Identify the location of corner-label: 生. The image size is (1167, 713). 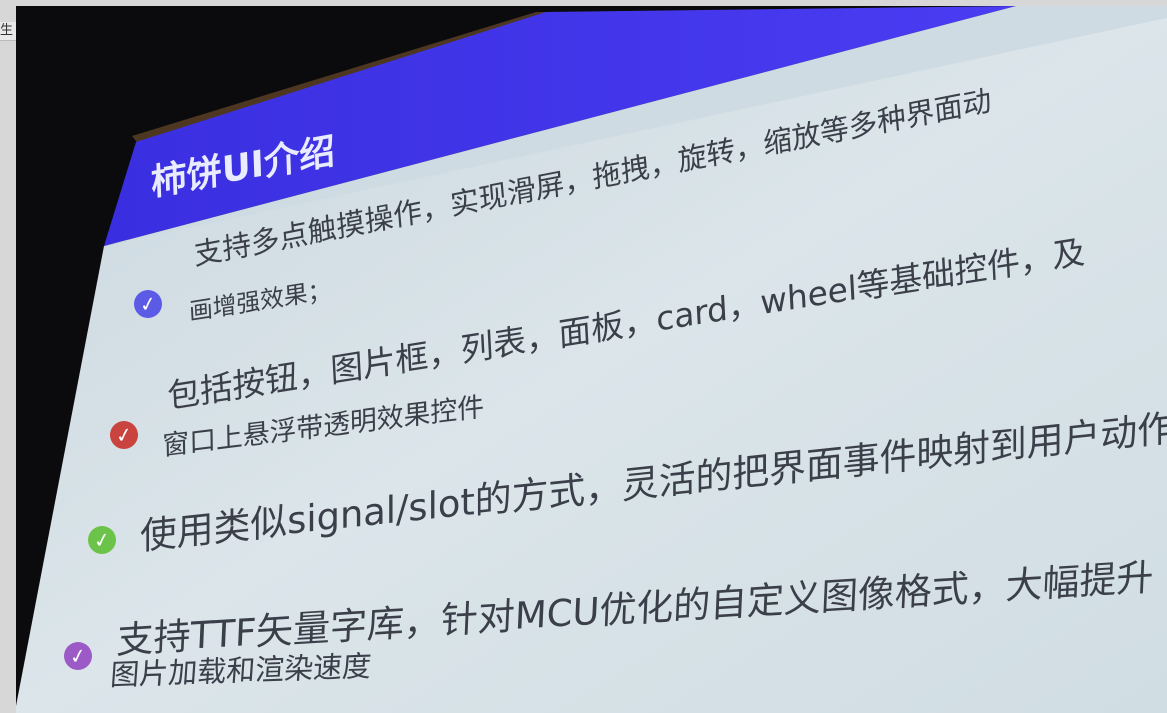
(8, 31).